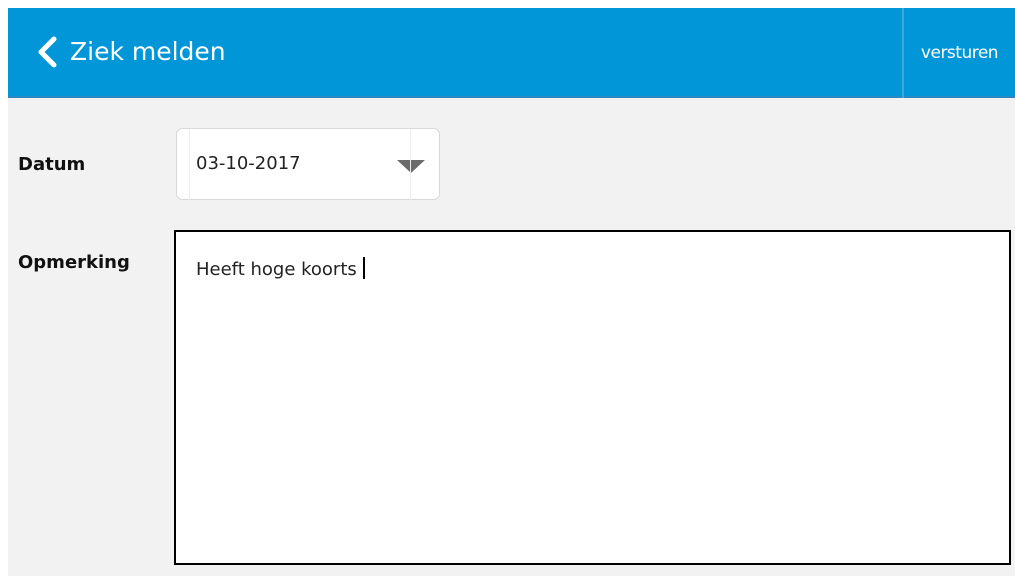 This screenshot has width=1015, height=576. What do you see at coordinates (148, 51) in the screenshot?
I see `page-title: Ziek melden` at bounding box center [148, 51].